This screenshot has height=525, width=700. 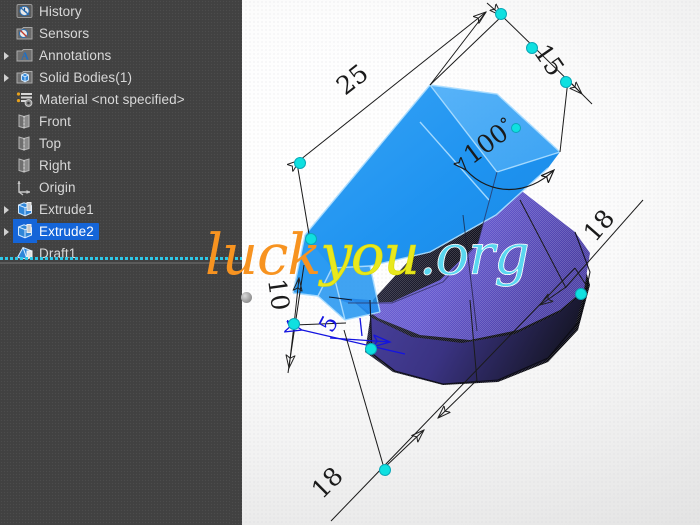 I want to click on sensors-icon, so click(x=25, y=33).